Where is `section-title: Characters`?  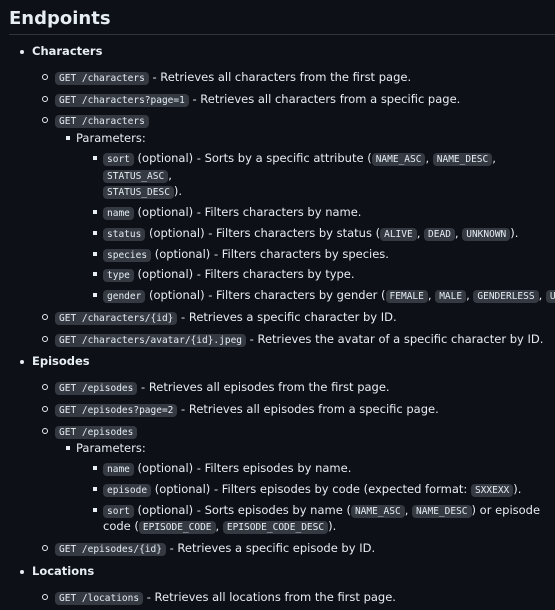 section-title: Characters is located at coordinates (67, 51).